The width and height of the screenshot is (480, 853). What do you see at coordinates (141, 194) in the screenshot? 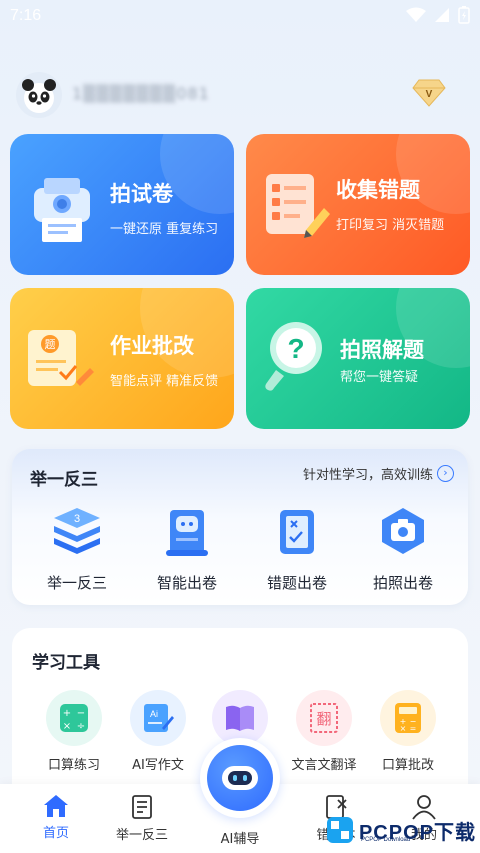
I see `card-title: 拍试卷` at bounding box center [141, 194].